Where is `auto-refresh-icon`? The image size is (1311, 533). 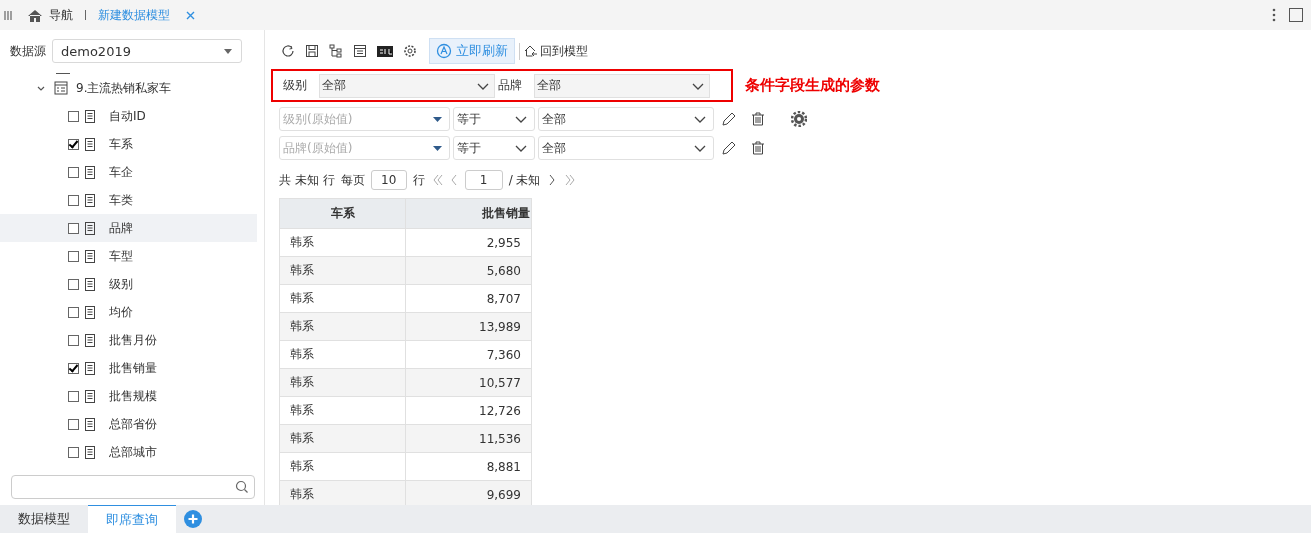 auto-refresh-icon is located at coordinates (444, 51).